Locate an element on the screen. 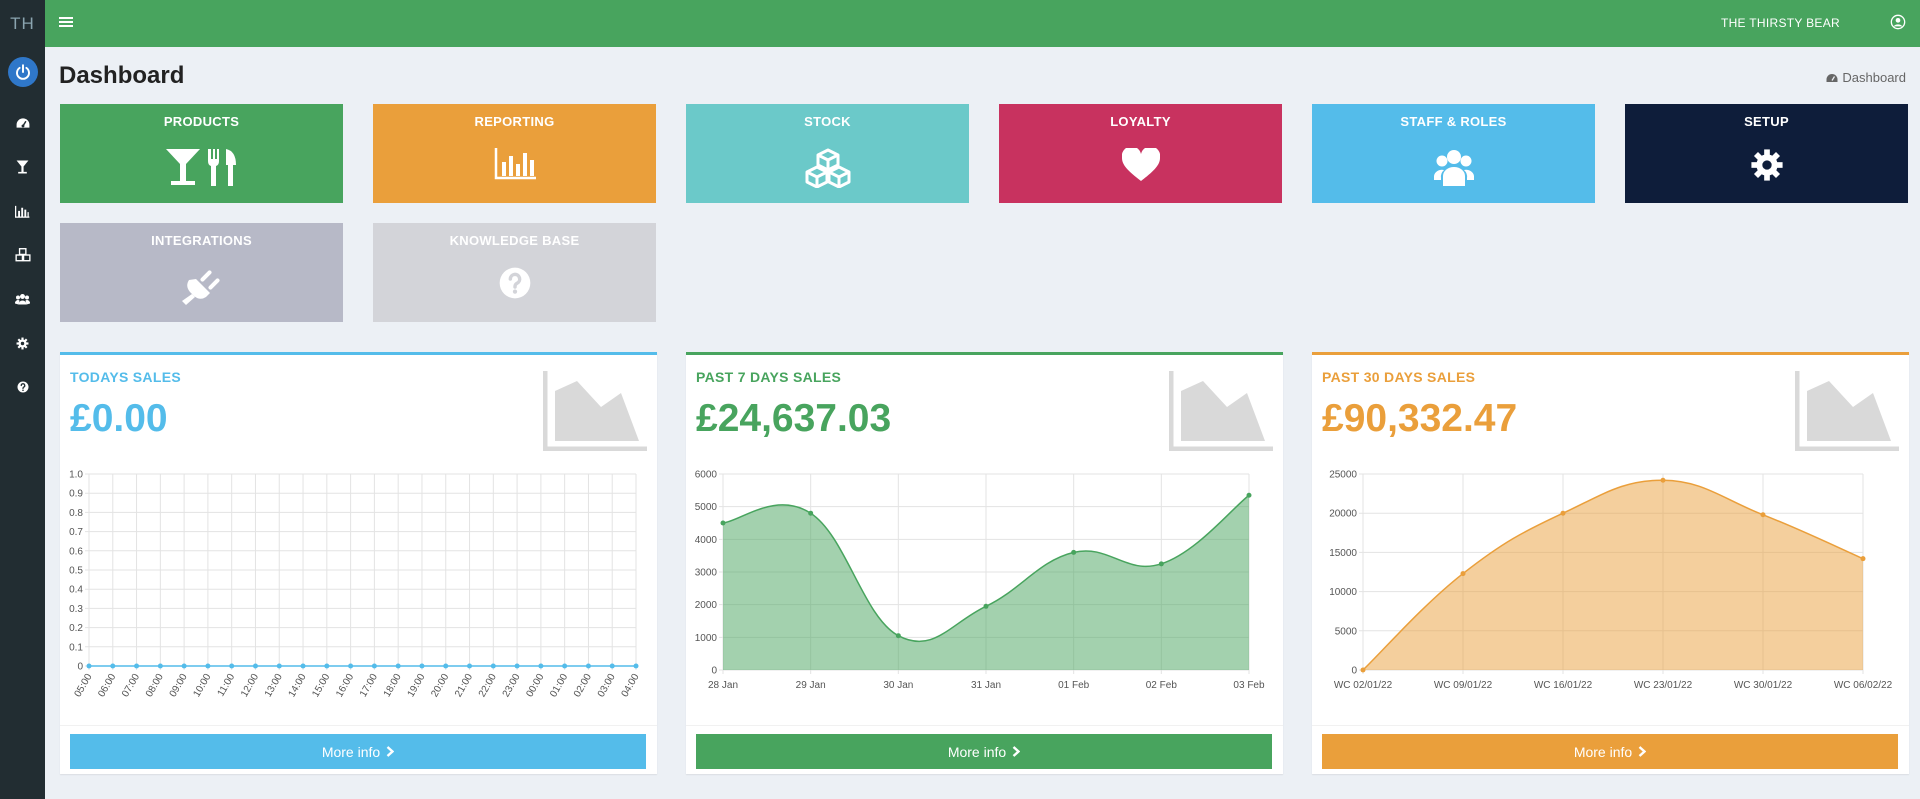 The height and width of the screenshot is (799, 1920). sidebar-item-staff is located at coordinates (22, 299).